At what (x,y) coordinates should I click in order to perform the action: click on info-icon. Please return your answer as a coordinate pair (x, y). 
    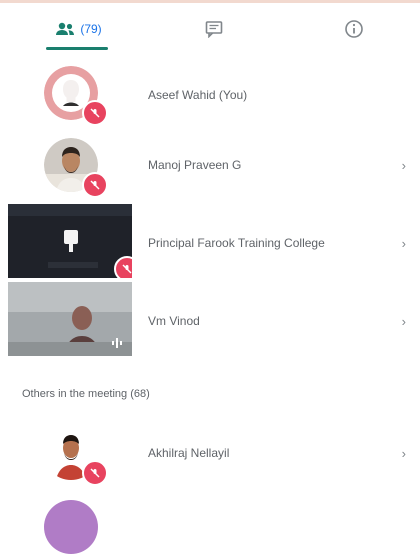
    Looking at the image, I should click on (354, 29).